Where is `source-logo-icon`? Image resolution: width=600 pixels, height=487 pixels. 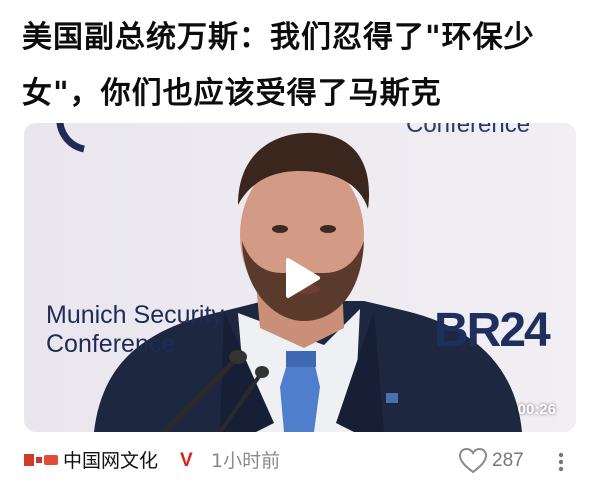
source-logo-icon is located at coordinates (41, 460).